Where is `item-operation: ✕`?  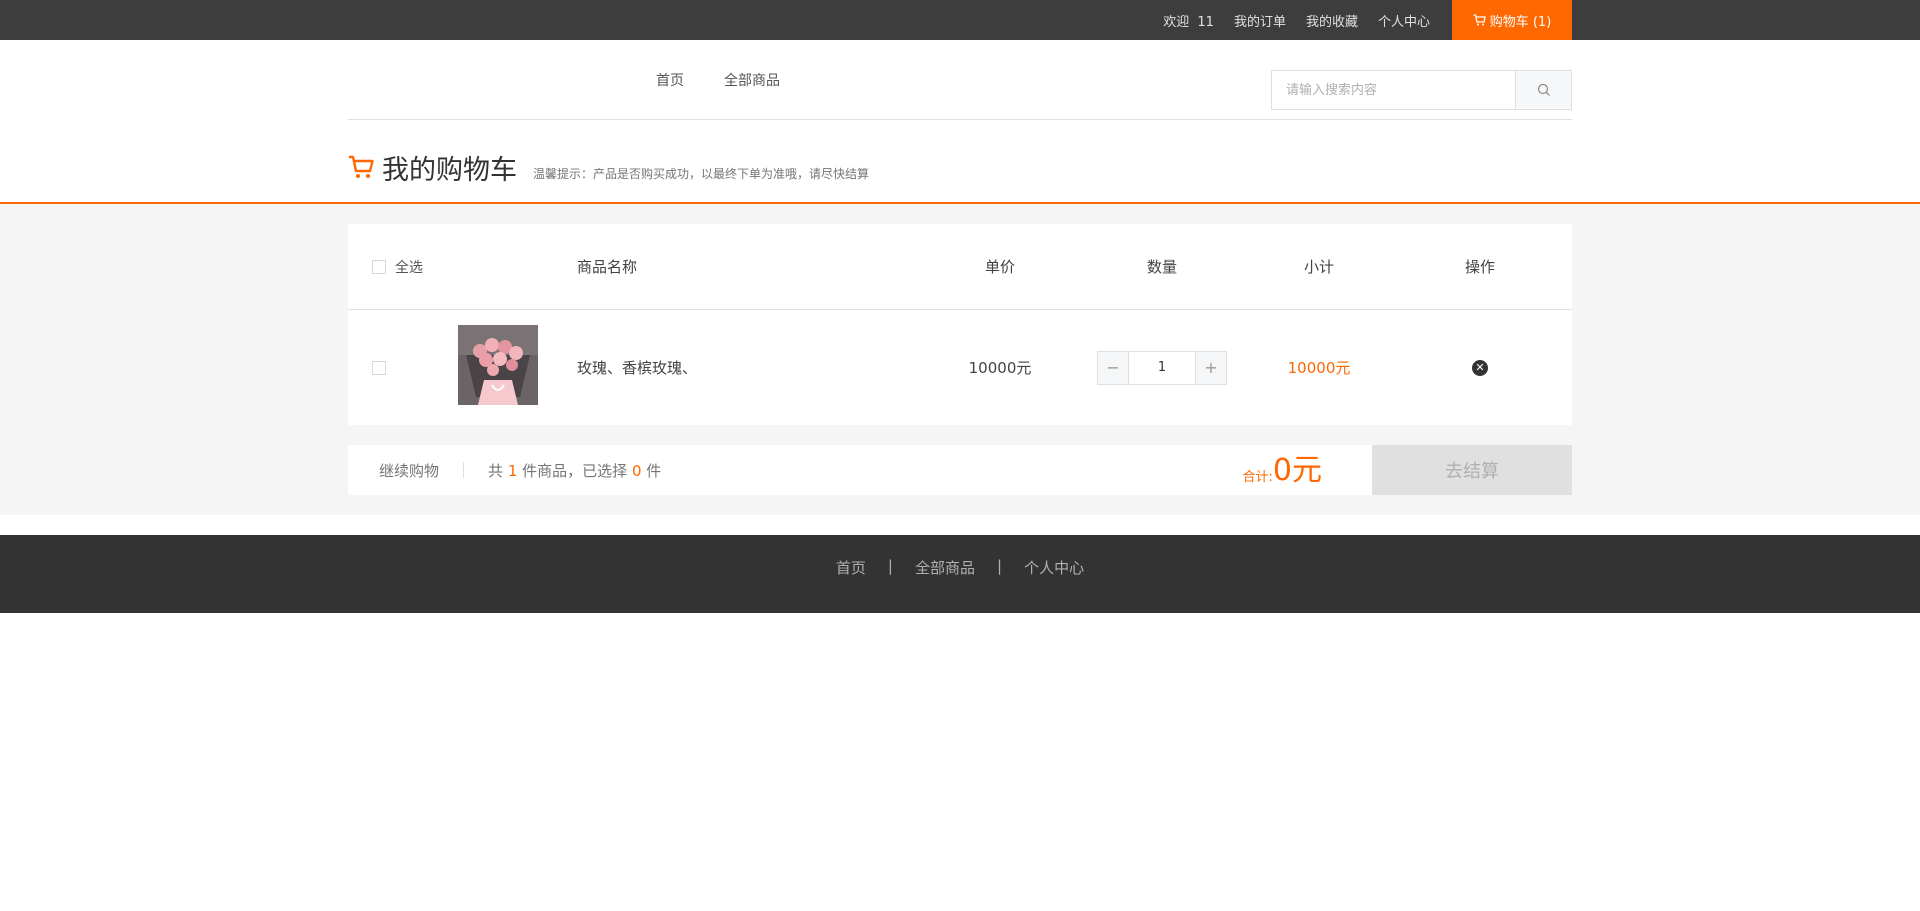
item-operation: ✕ is located at coordinates (1480, 367).